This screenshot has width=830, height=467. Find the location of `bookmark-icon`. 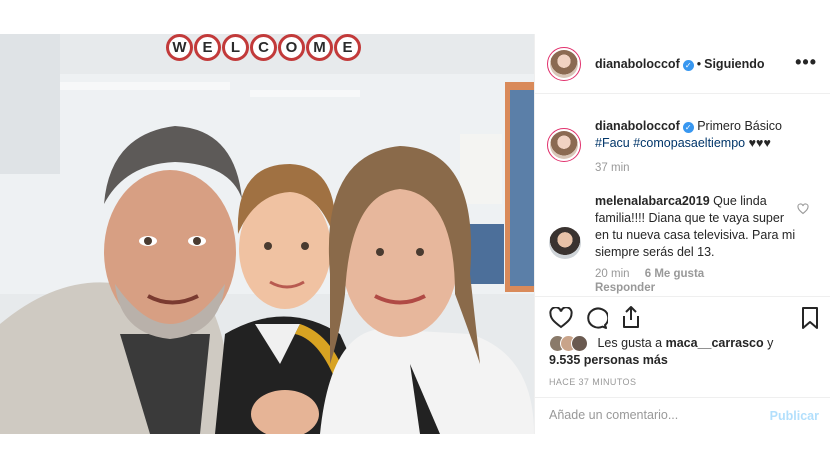

bookmark-icon is located at coordinates (810, 318).